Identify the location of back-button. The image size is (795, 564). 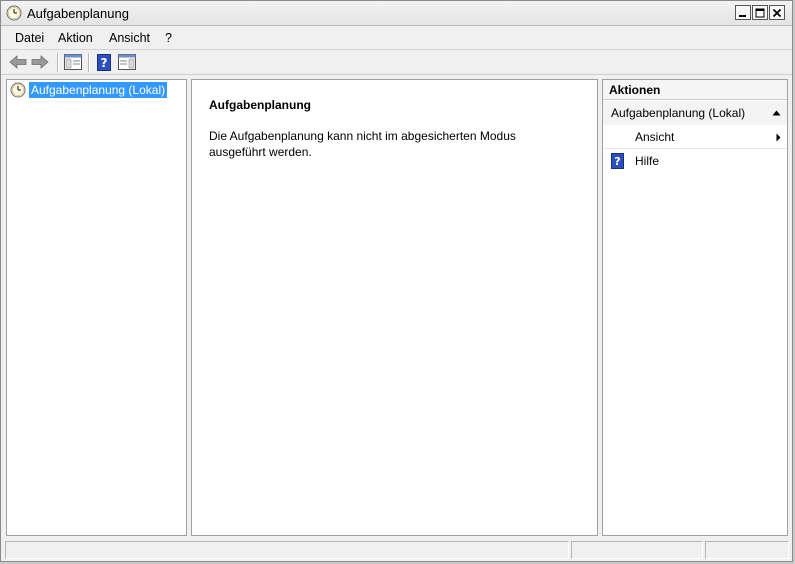
(18, 62).